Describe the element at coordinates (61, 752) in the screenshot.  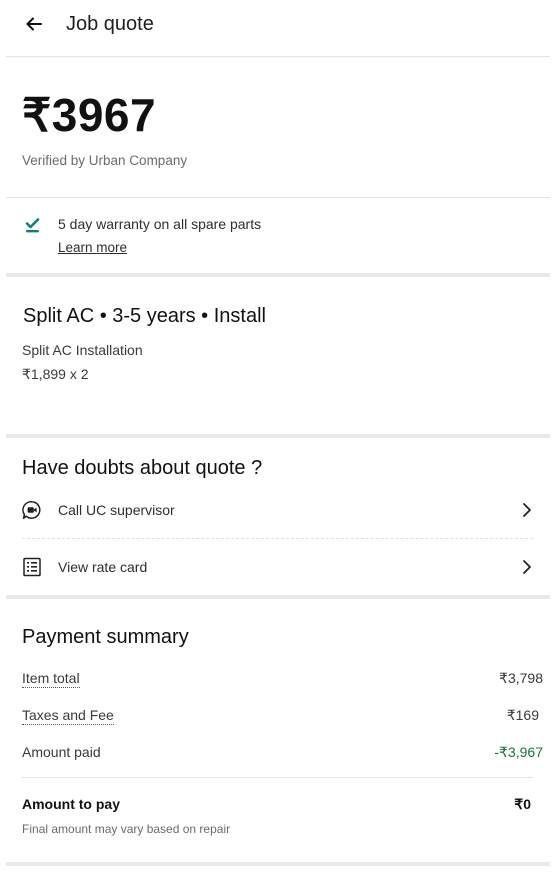
I see `amount-paid-label: Amount paid` at that location.